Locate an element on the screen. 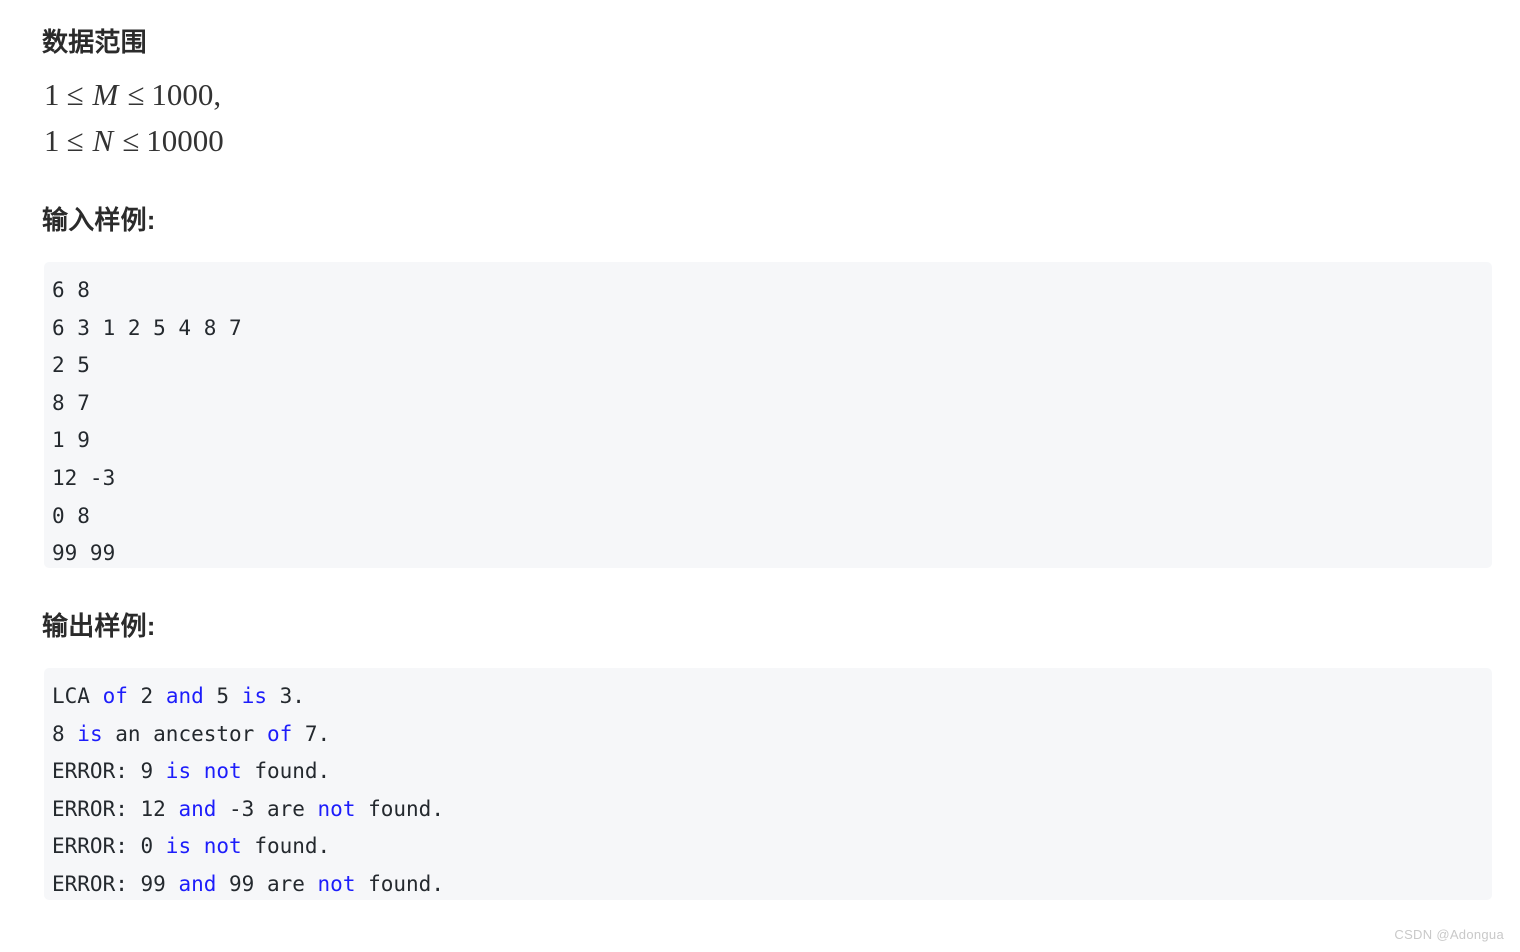  code-text: 99 are is located at coordinates (267, 883).